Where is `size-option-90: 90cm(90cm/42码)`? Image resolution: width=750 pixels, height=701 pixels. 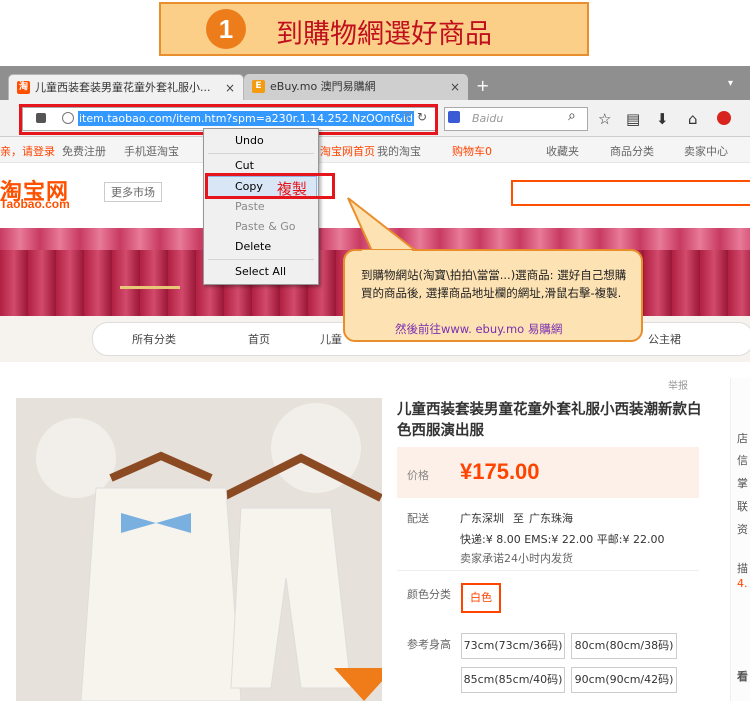 size-option-90: 90cm(90cm/42码) is located at coordinates (624, 680).